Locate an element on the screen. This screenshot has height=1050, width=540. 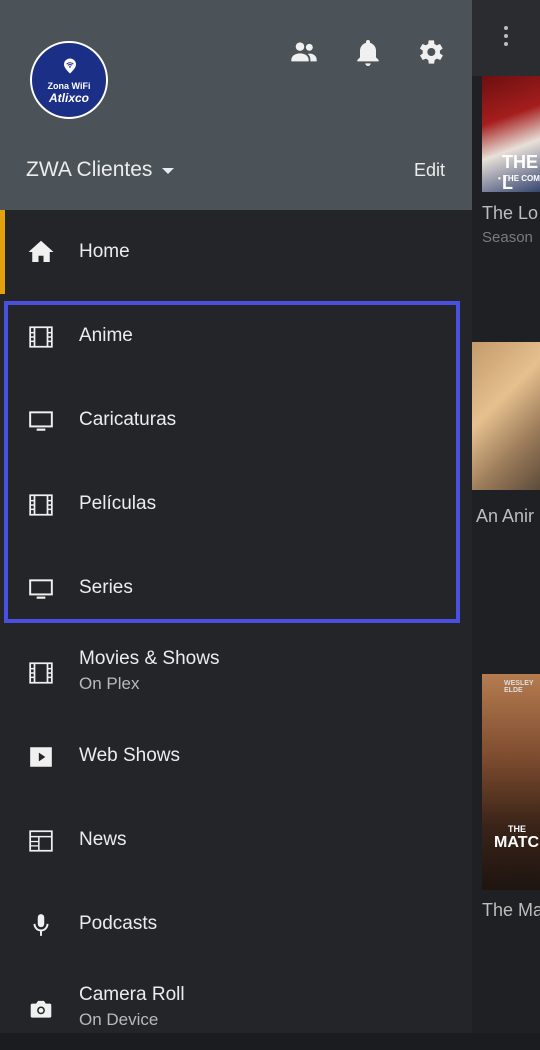
nav-item-label: Movies & Shows is located at coordinates (149, 658).